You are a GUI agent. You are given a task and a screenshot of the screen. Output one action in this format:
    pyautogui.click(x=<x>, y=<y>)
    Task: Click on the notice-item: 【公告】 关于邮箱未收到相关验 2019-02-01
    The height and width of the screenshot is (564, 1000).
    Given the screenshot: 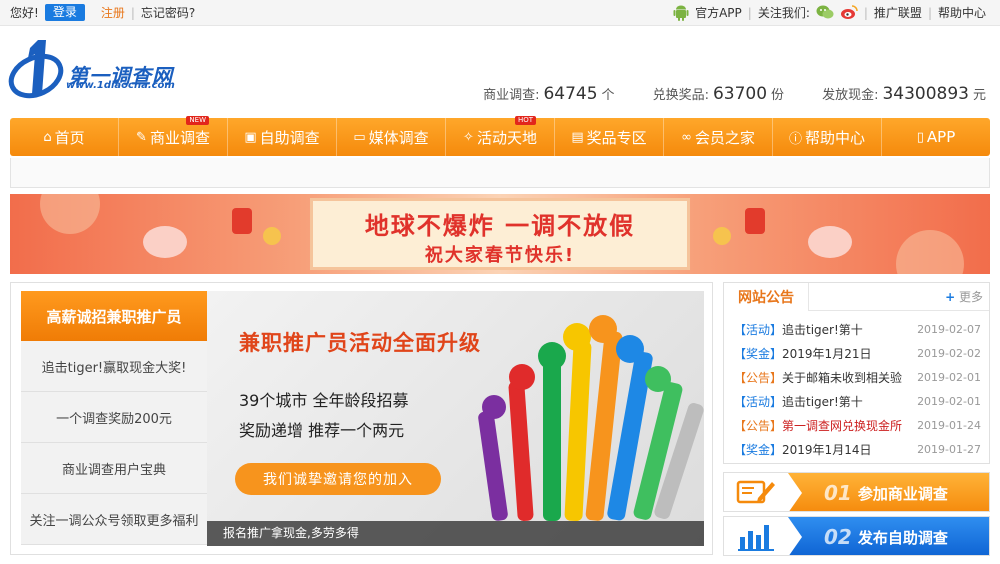 What is the action you would take?
    pyautogui.click(x=856, y=377)
    